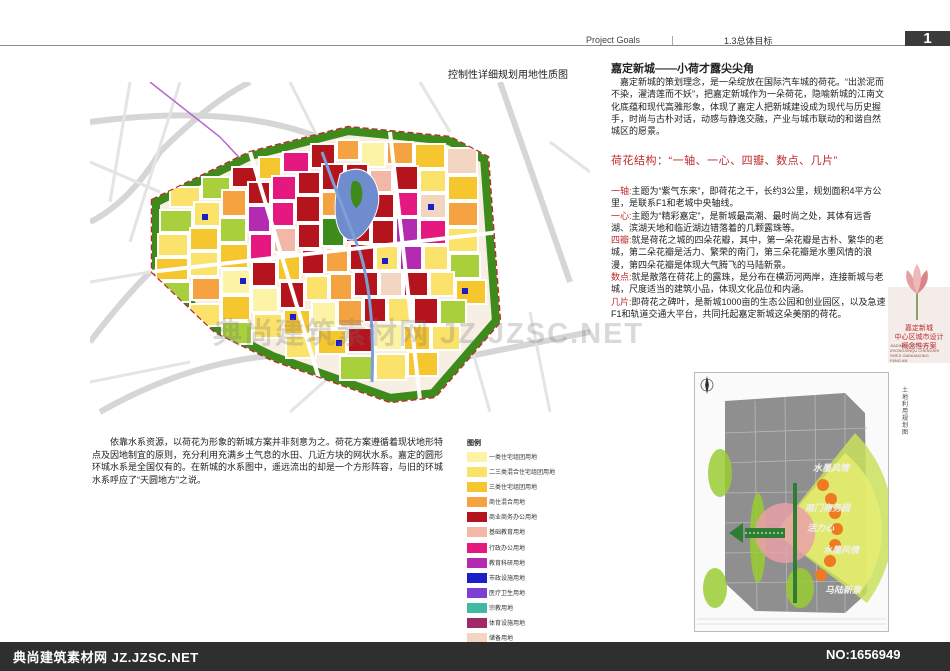 The image size is (950, 671). I want to click on legend-label: 商住混合用地, so click(507, 503).